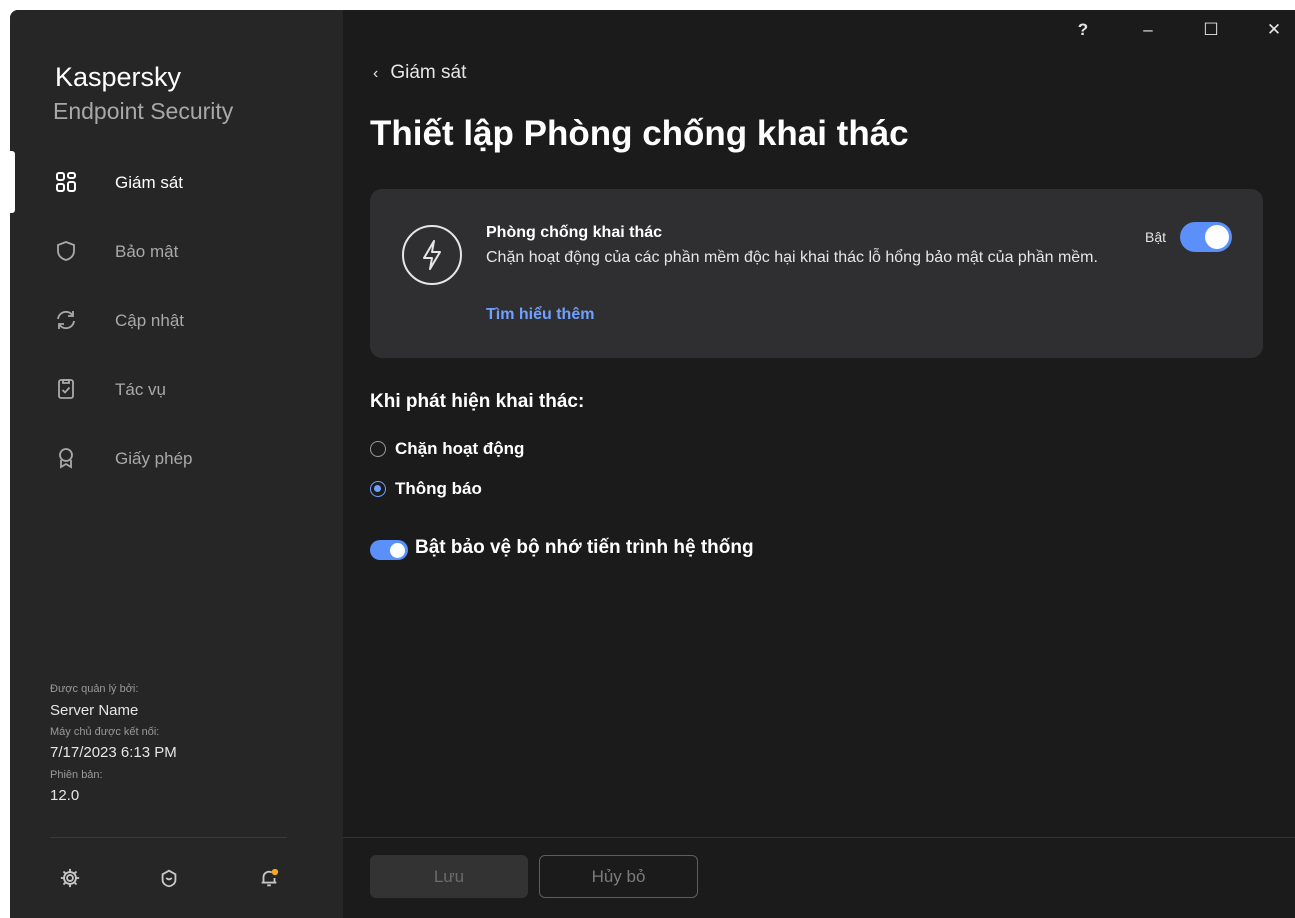  I want to click on server-connected-label: Máy chủ được kết nối:, so click(105, 732).